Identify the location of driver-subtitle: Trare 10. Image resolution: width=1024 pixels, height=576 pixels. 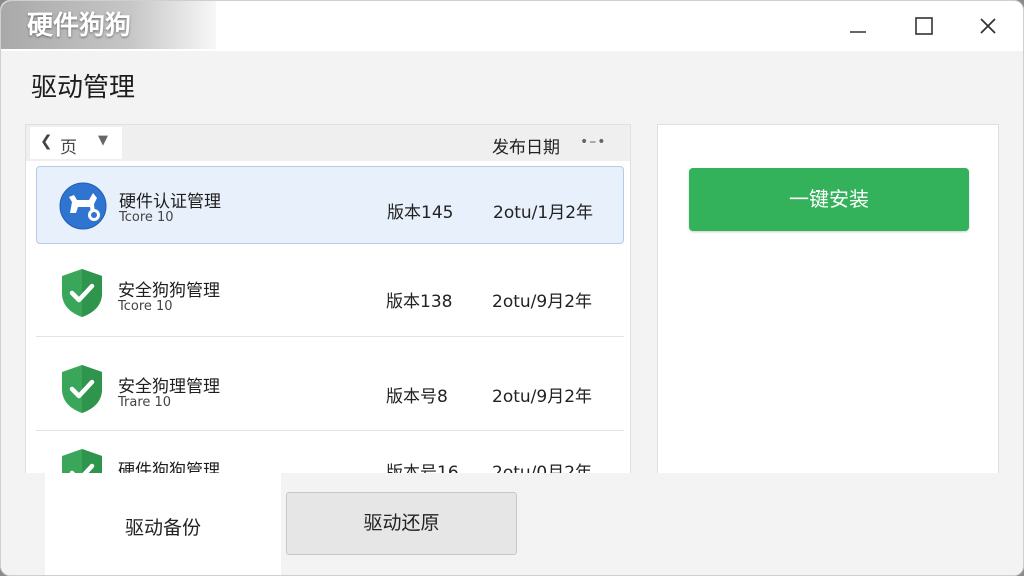
(145, 402).